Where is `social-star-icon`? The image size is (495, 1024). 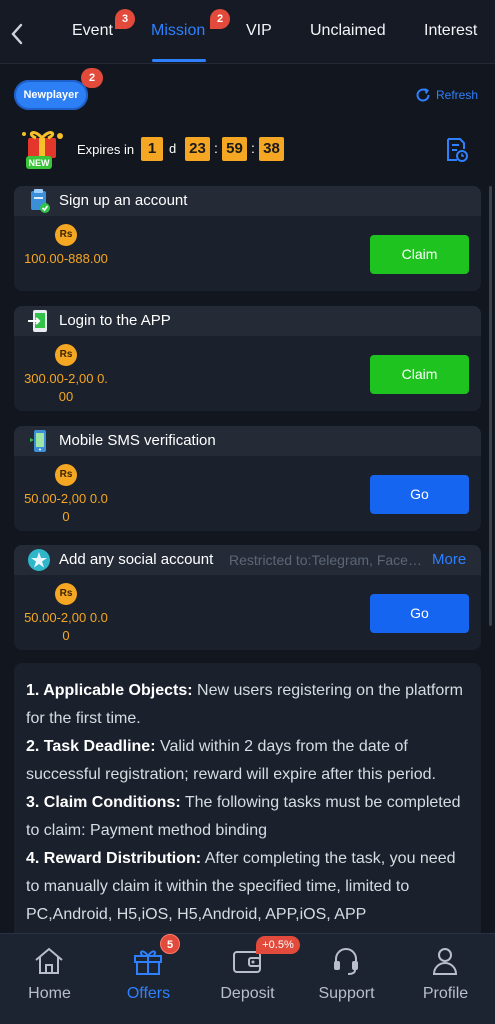 social-star-icon is located at coordinates (39, 560).